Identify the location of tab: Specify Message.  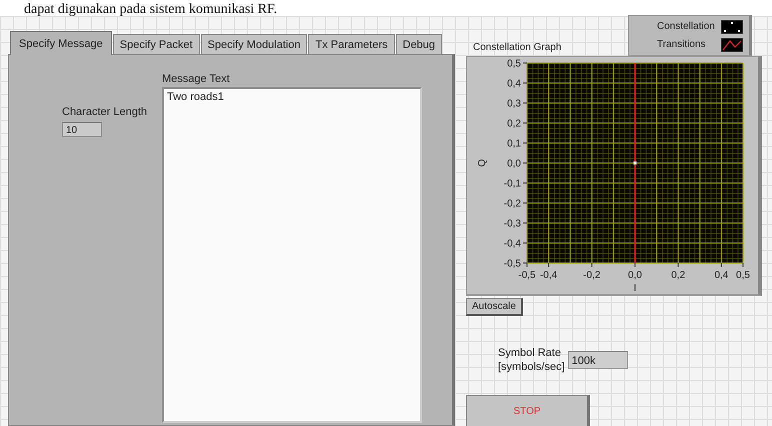
(61, 43).